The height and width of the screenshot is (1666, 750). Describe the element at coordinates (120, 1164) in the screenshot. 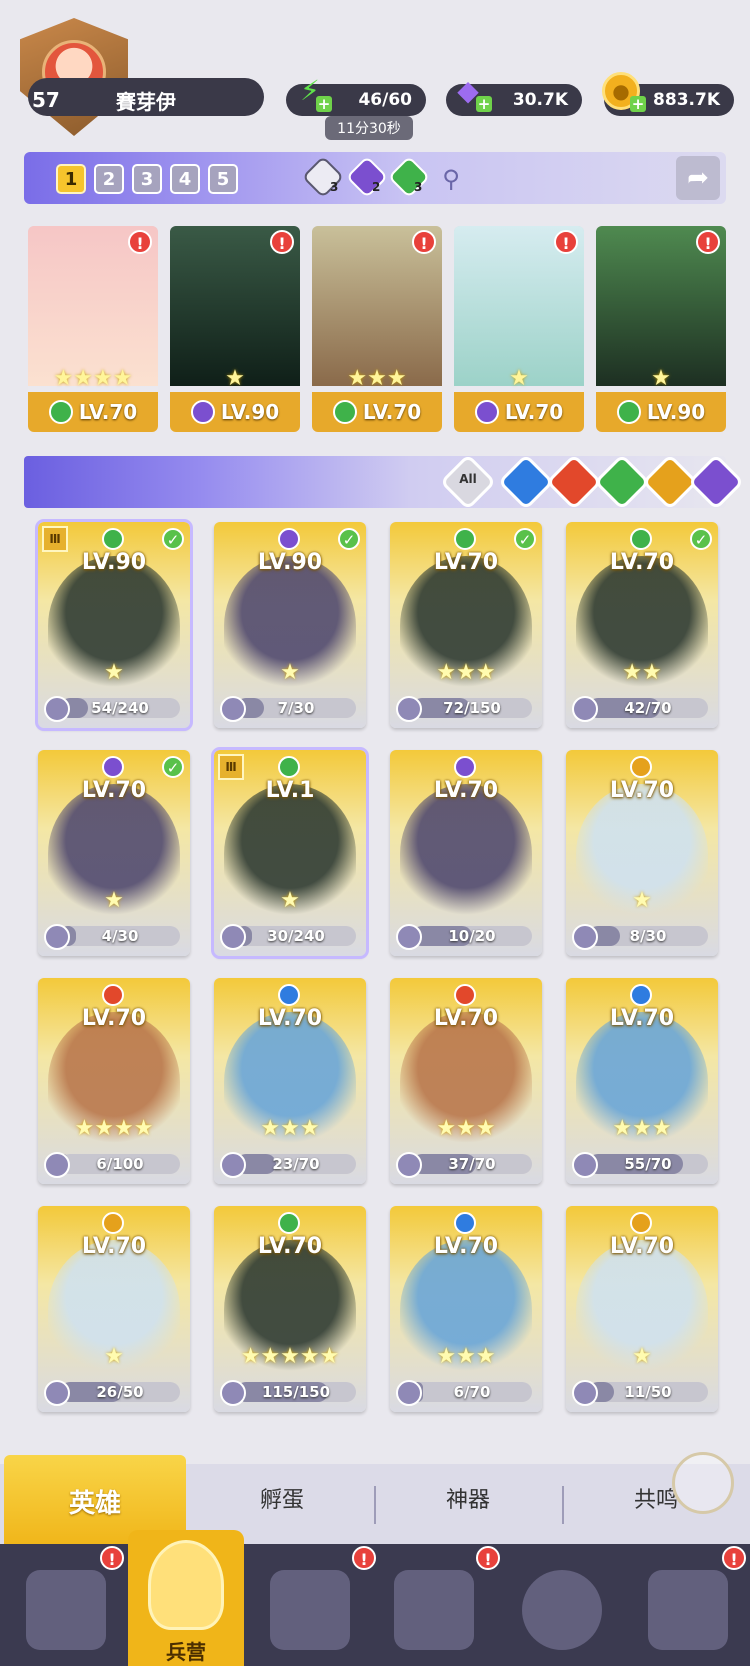

I see `shard-progress-bar: 6/100` at that location.